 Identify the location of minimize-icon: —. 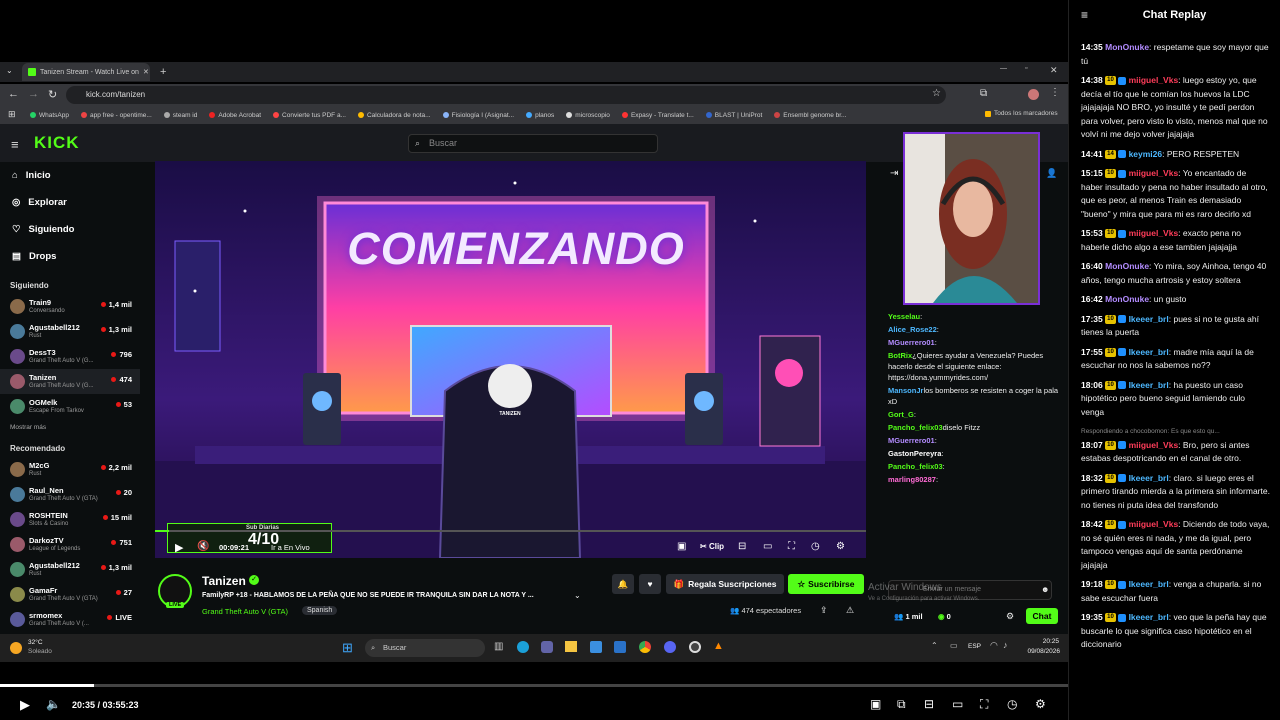
(1003, 68).